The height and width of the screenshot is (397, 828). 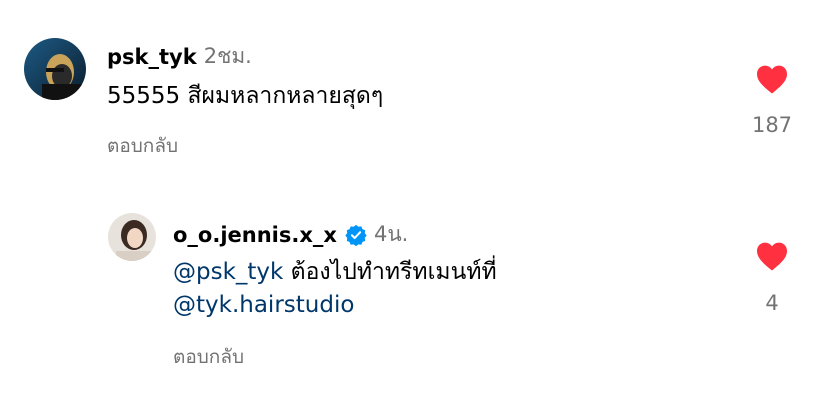 I want to click on mention-link: @psk_tyk, so click(x=228, y=272).